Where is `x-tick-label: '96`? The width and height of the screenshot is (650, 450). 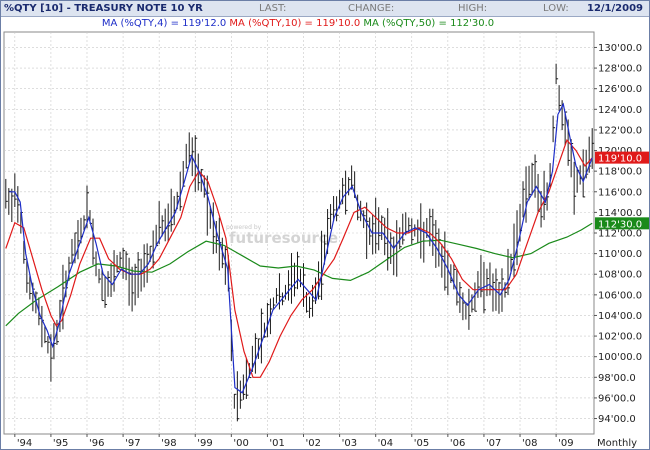
x-tick-label: '96 is located at coordinates (96, 443).